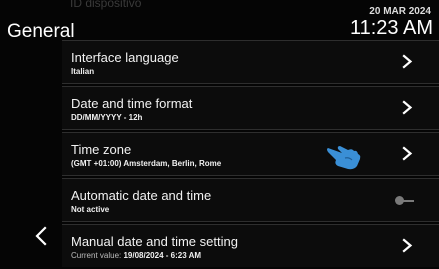  Describe the element at coordinates (345, 155) in the screenshot. I see `pointing-hand-icon` at that location.